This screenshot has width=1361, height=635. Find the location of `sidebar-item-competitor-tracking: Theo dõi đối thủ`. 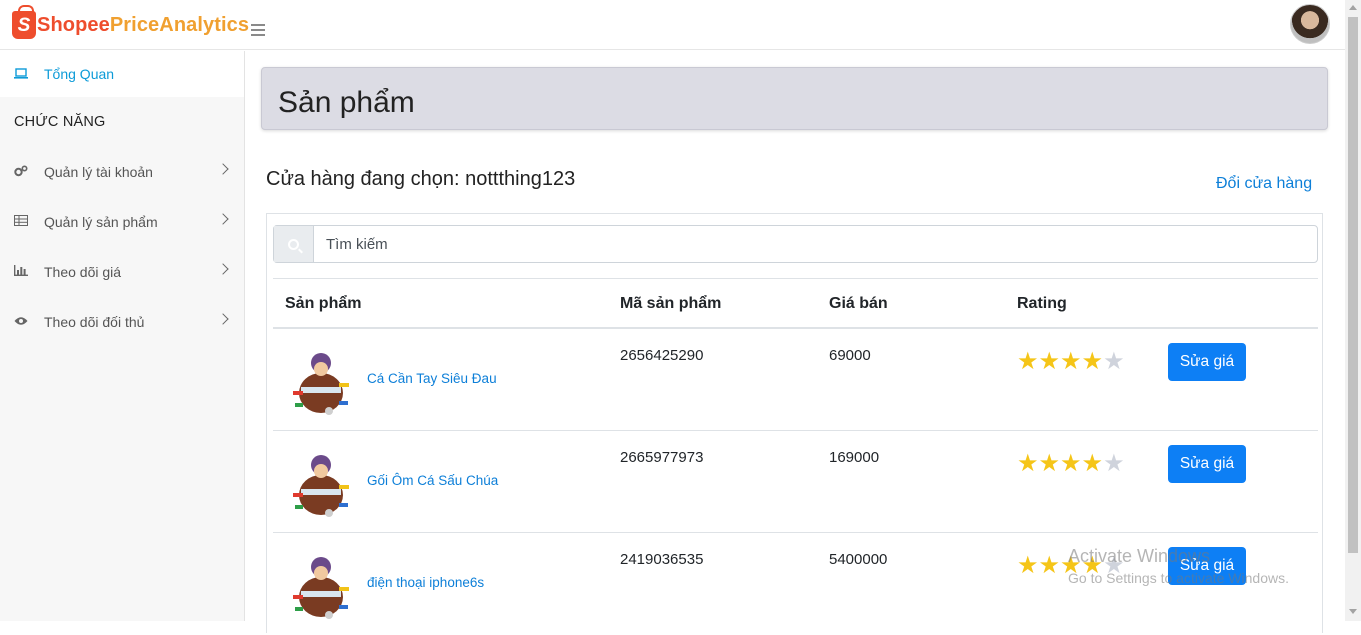

sidebar-item-competitor-tracking: Theo dõi đối thủ is located at coordinates (122, 322).